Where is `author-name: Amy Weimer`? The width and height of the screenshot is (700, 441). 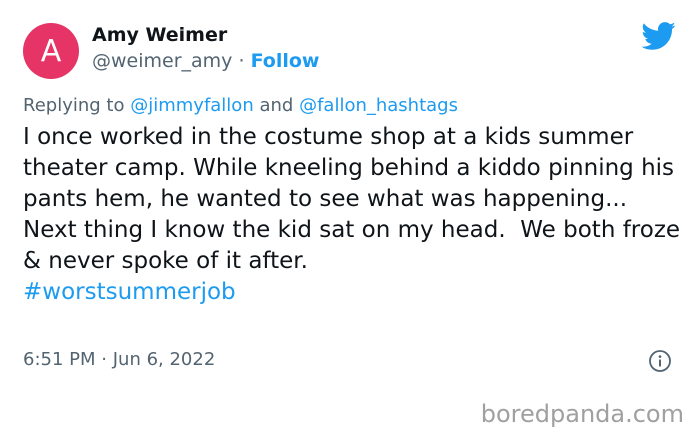
author-name: Amy Weimer is located at coordinates (159, 35).